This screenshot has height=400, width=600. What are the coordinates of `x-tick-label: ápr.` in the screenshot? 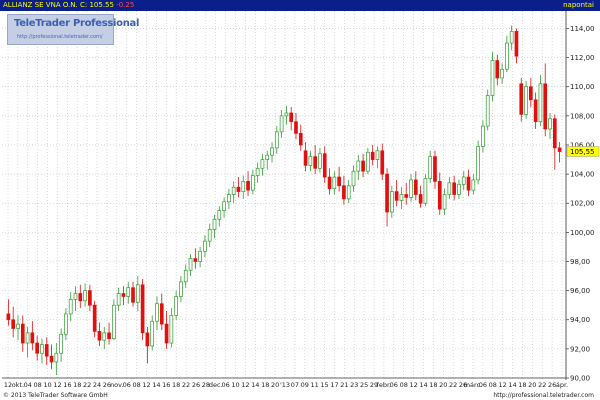 It's located at (562, 385).